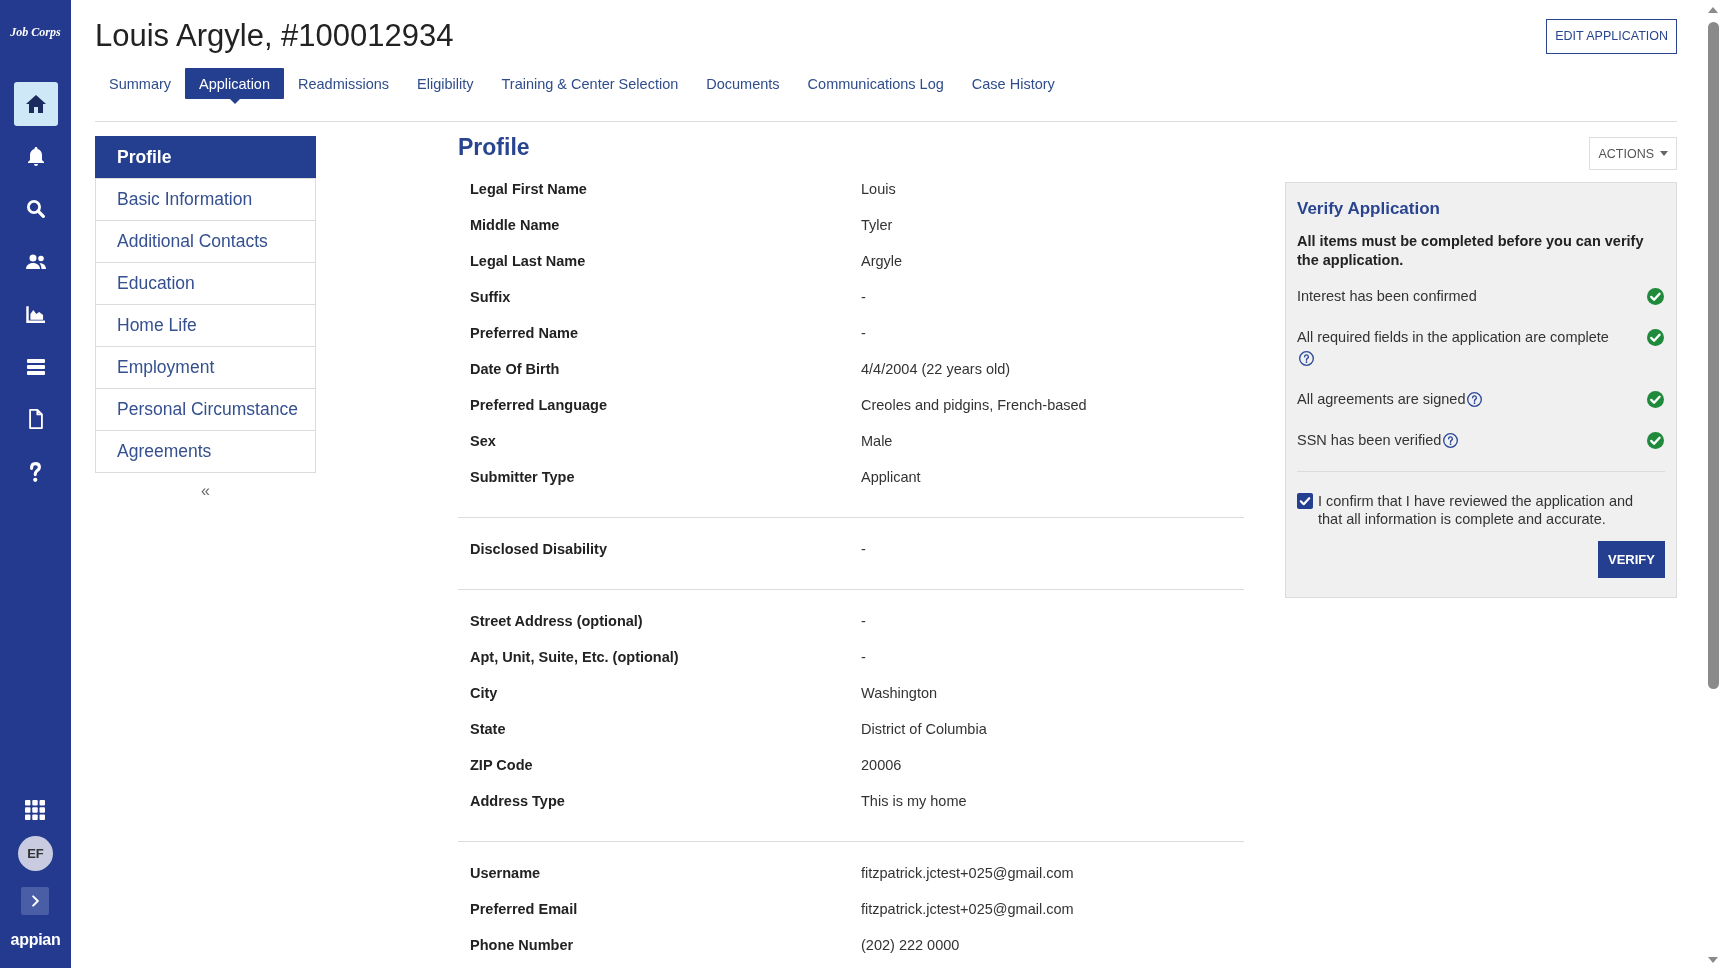  Describe the element at coordinates (538, 549) in the screenshot. I see `field-label: Disclosed Disability` at that location.